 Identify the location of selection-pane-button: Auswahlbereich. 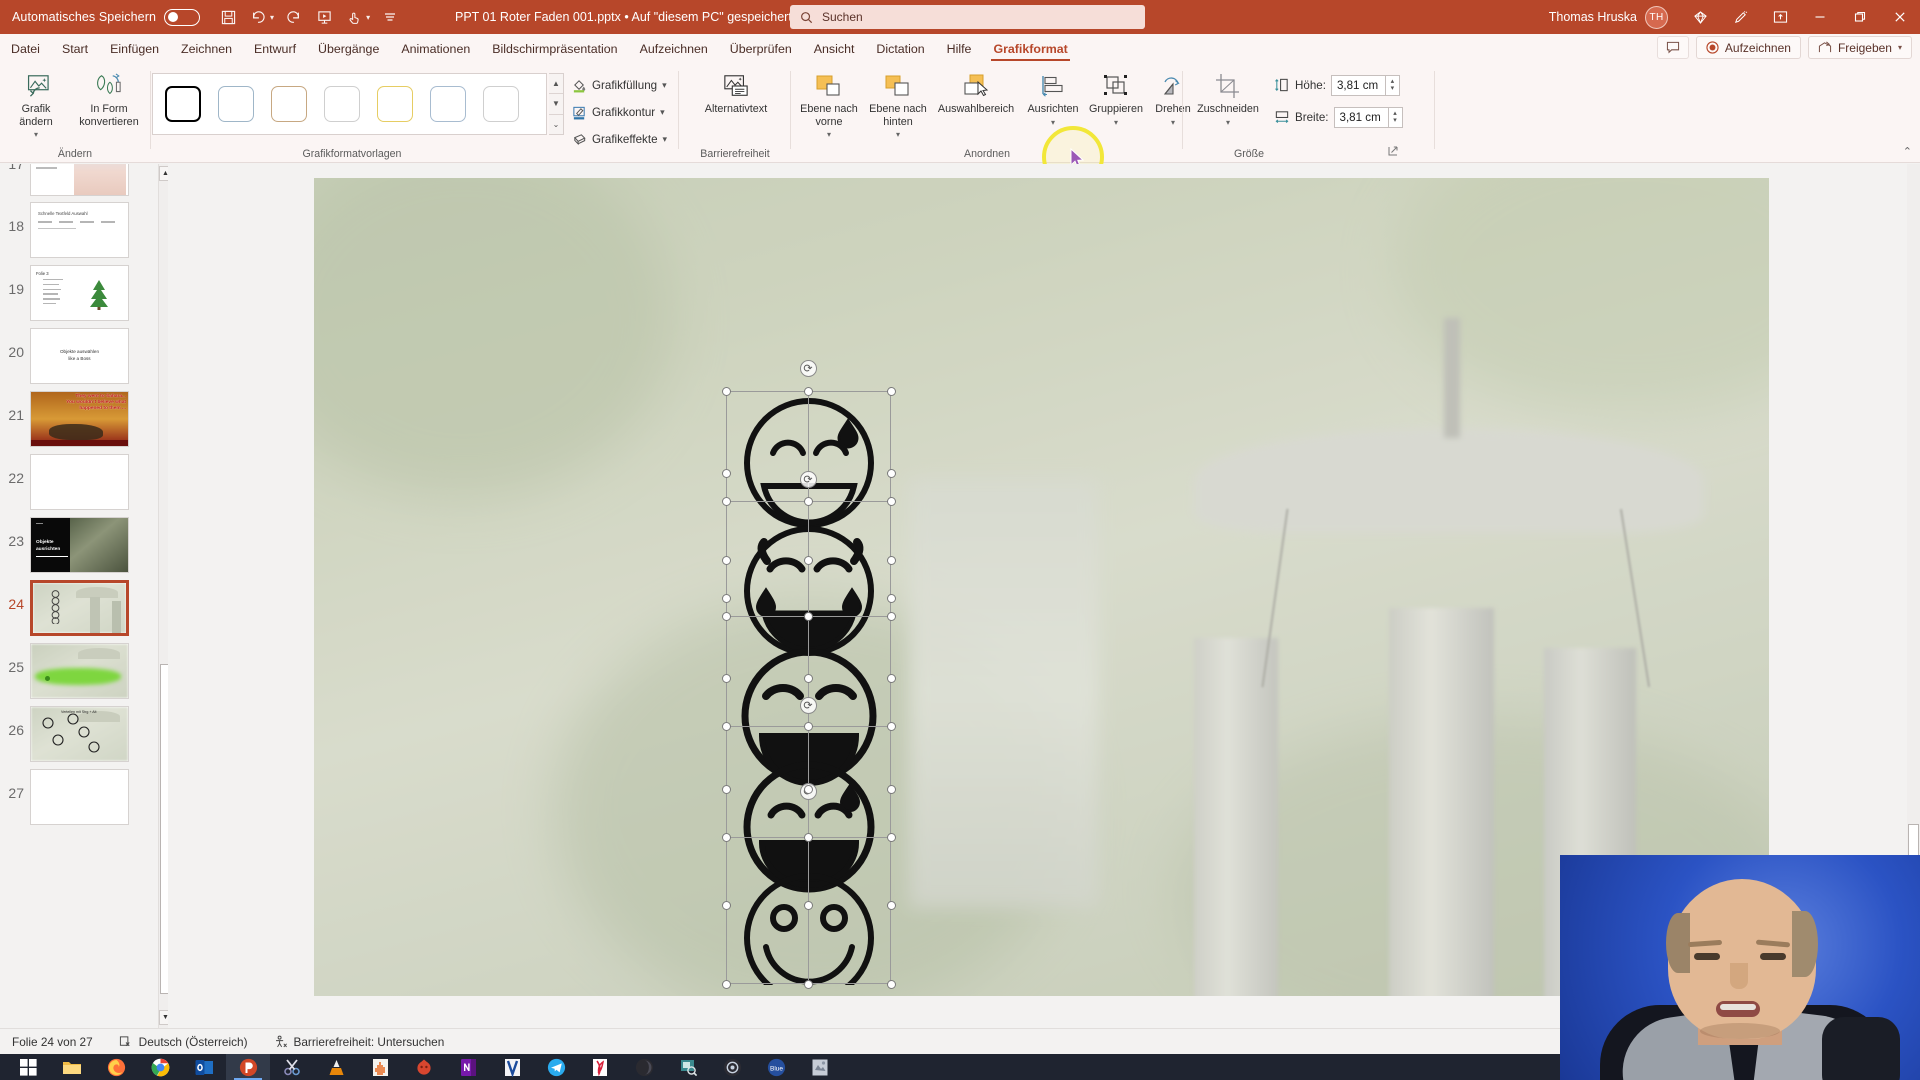
(976, 92).